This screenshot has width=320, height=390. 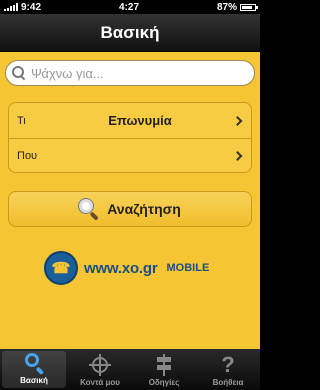 What do you see at coordinates (144, 209) in the screenshot?
I see `search-button-label: Αναζήτηση` at bounding box center [144, 209].